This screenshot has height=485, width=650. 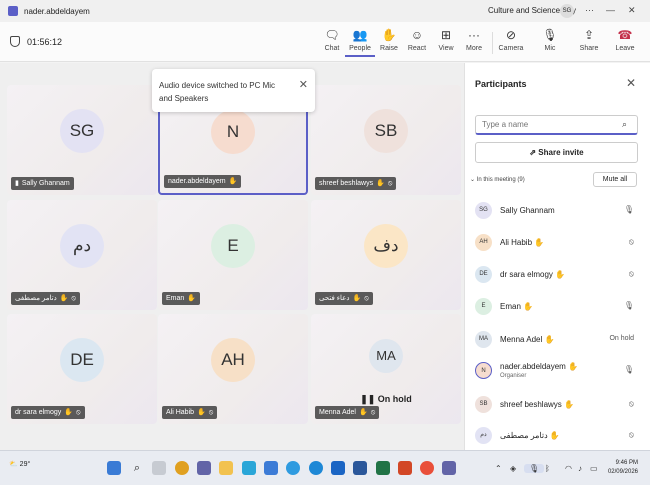 I want to click on raise-hand-button: ✋ Raise, so click(x=389, y=39).